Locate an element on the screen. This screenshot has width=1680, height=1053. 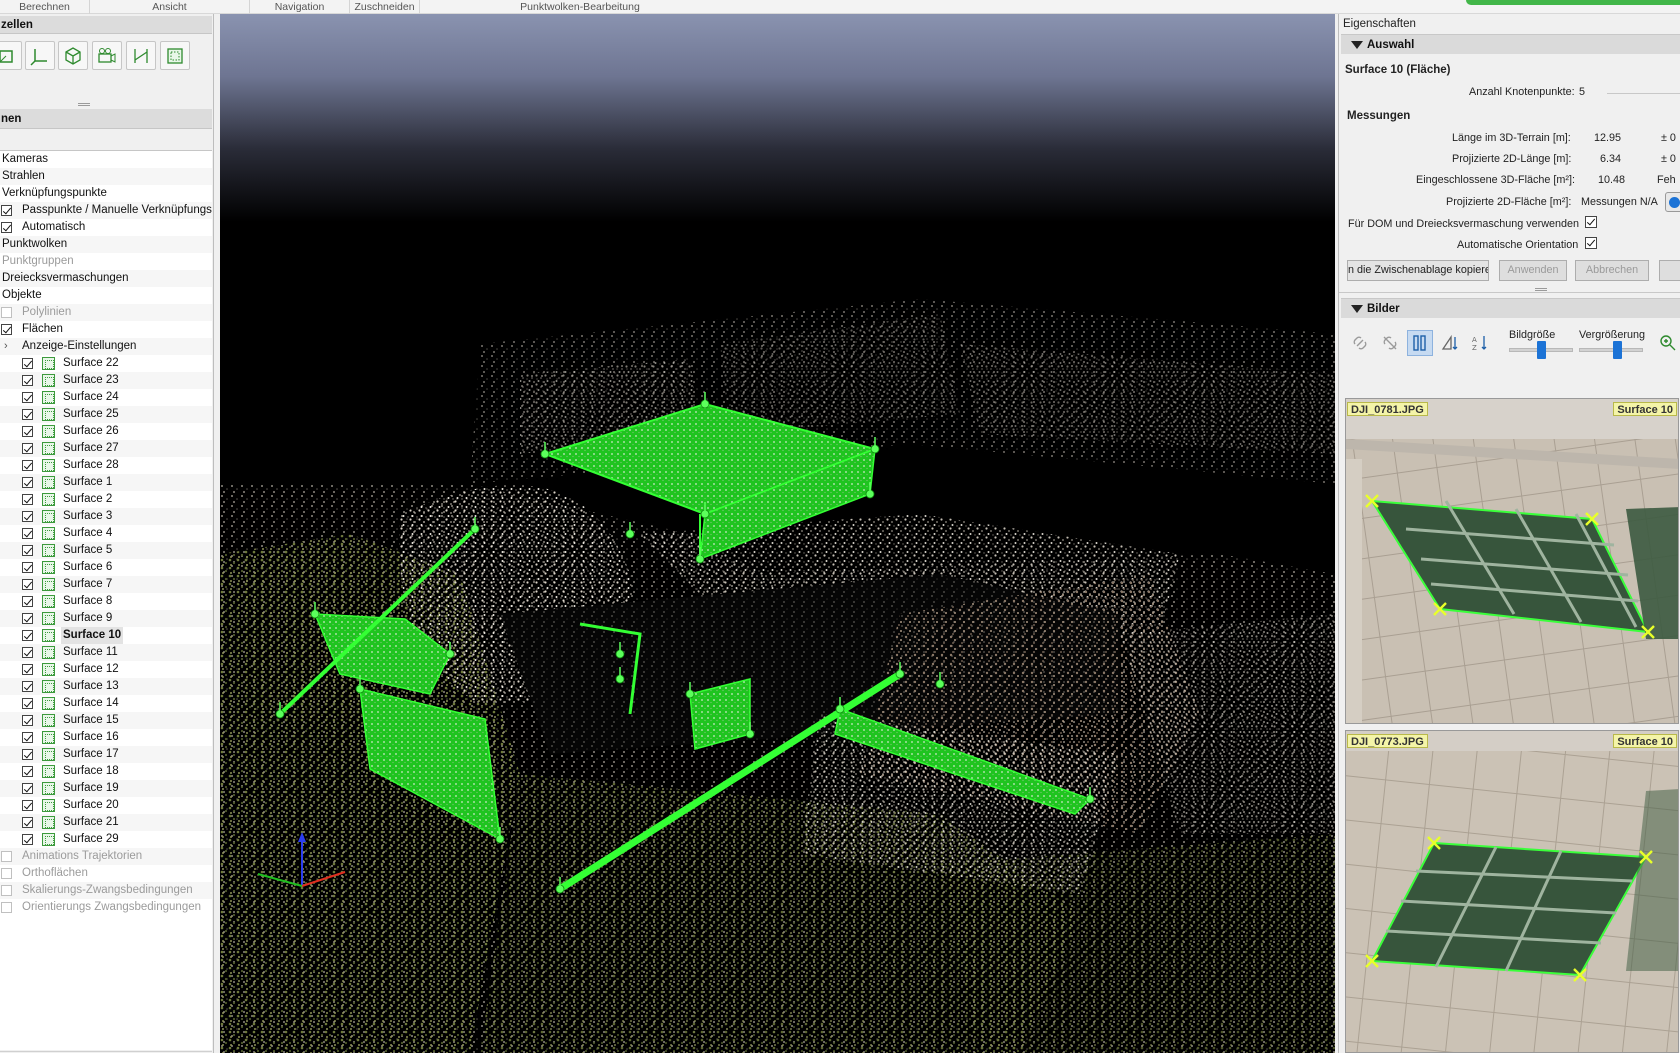
surface-row: Surface 28 is located at coordinates (106, 465).